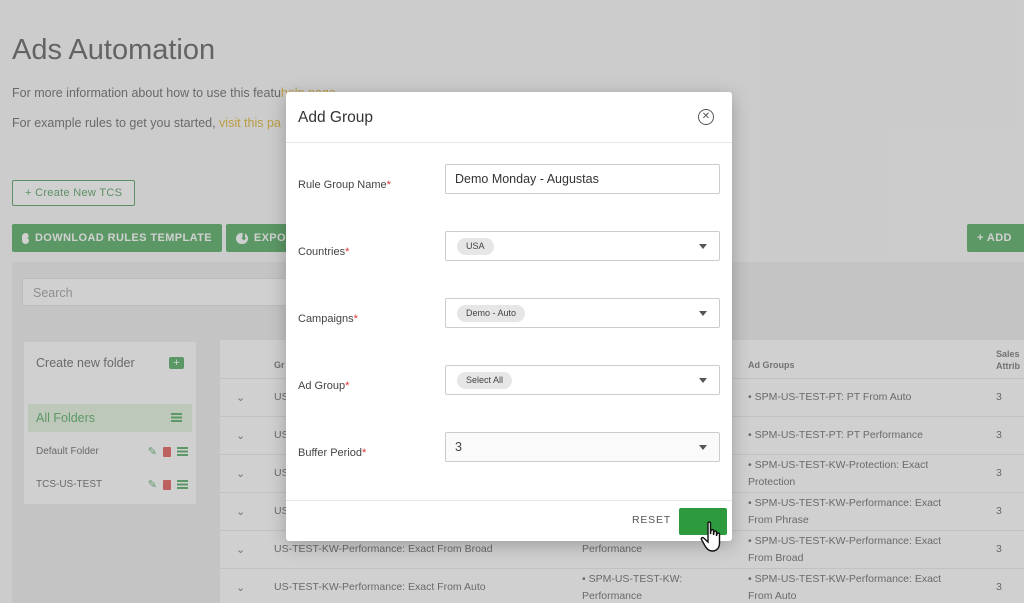  I want to click on countries-select: USA, so click(582, 246).